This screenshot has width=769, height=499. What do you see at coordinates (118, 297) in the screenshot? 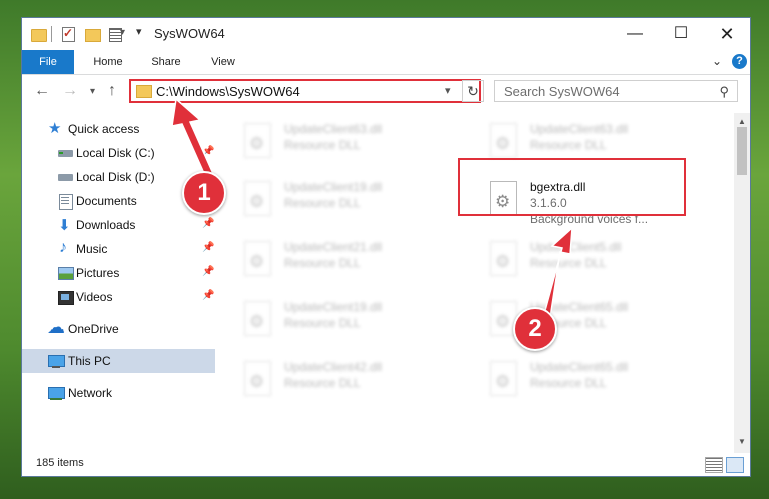
I see `nav-item-videos: Videos 📌` at bounding box center [118, 297].